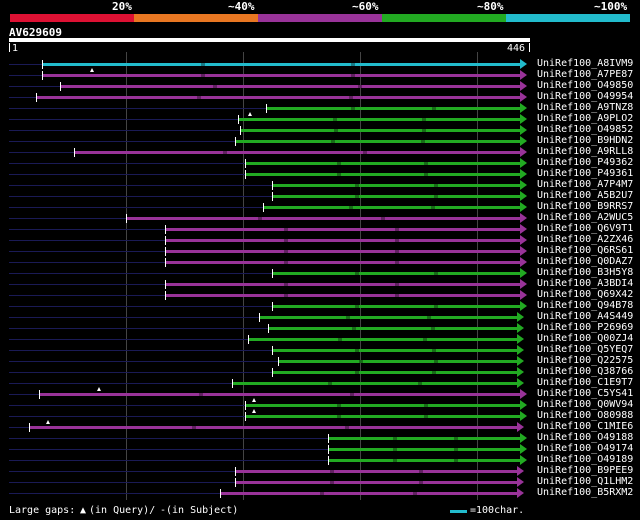 Image resolution: width=640 pixels, height=520 pixels. What do you see at coordinates (585, 305) in the screenshot?
I see `hit-label-link: UniRef100_Q94B78` at bounding box center [585, 305].